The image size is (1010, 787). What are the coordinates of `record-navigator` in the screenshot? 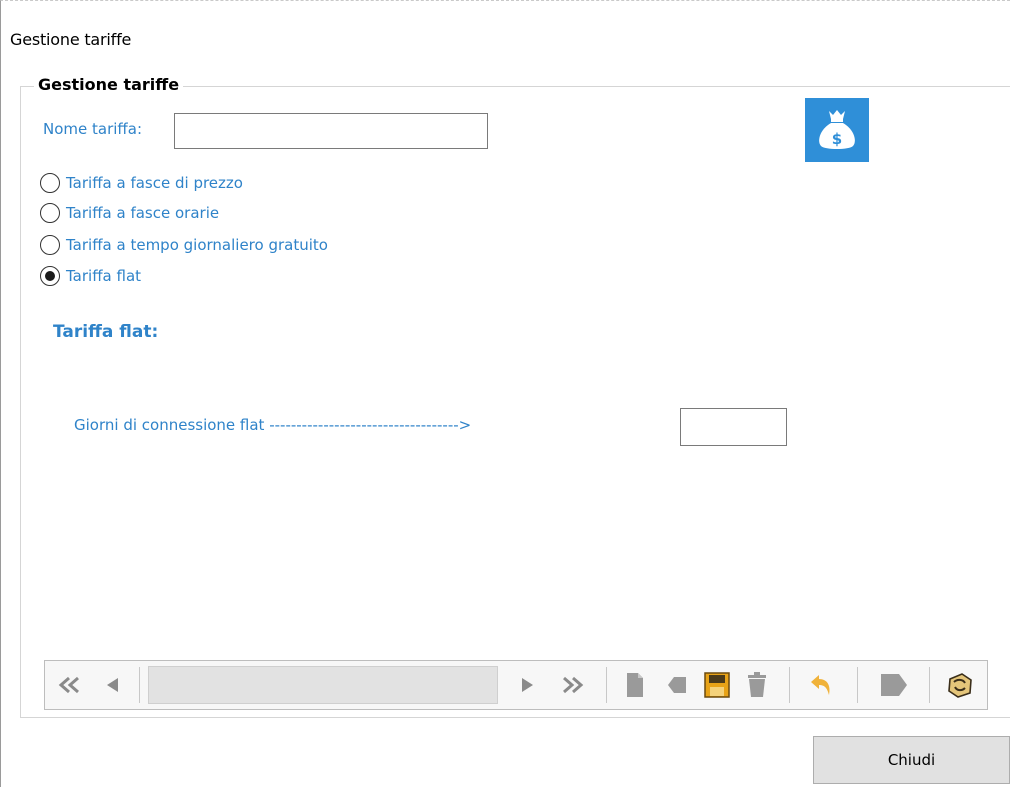 It's located at (516, 685).